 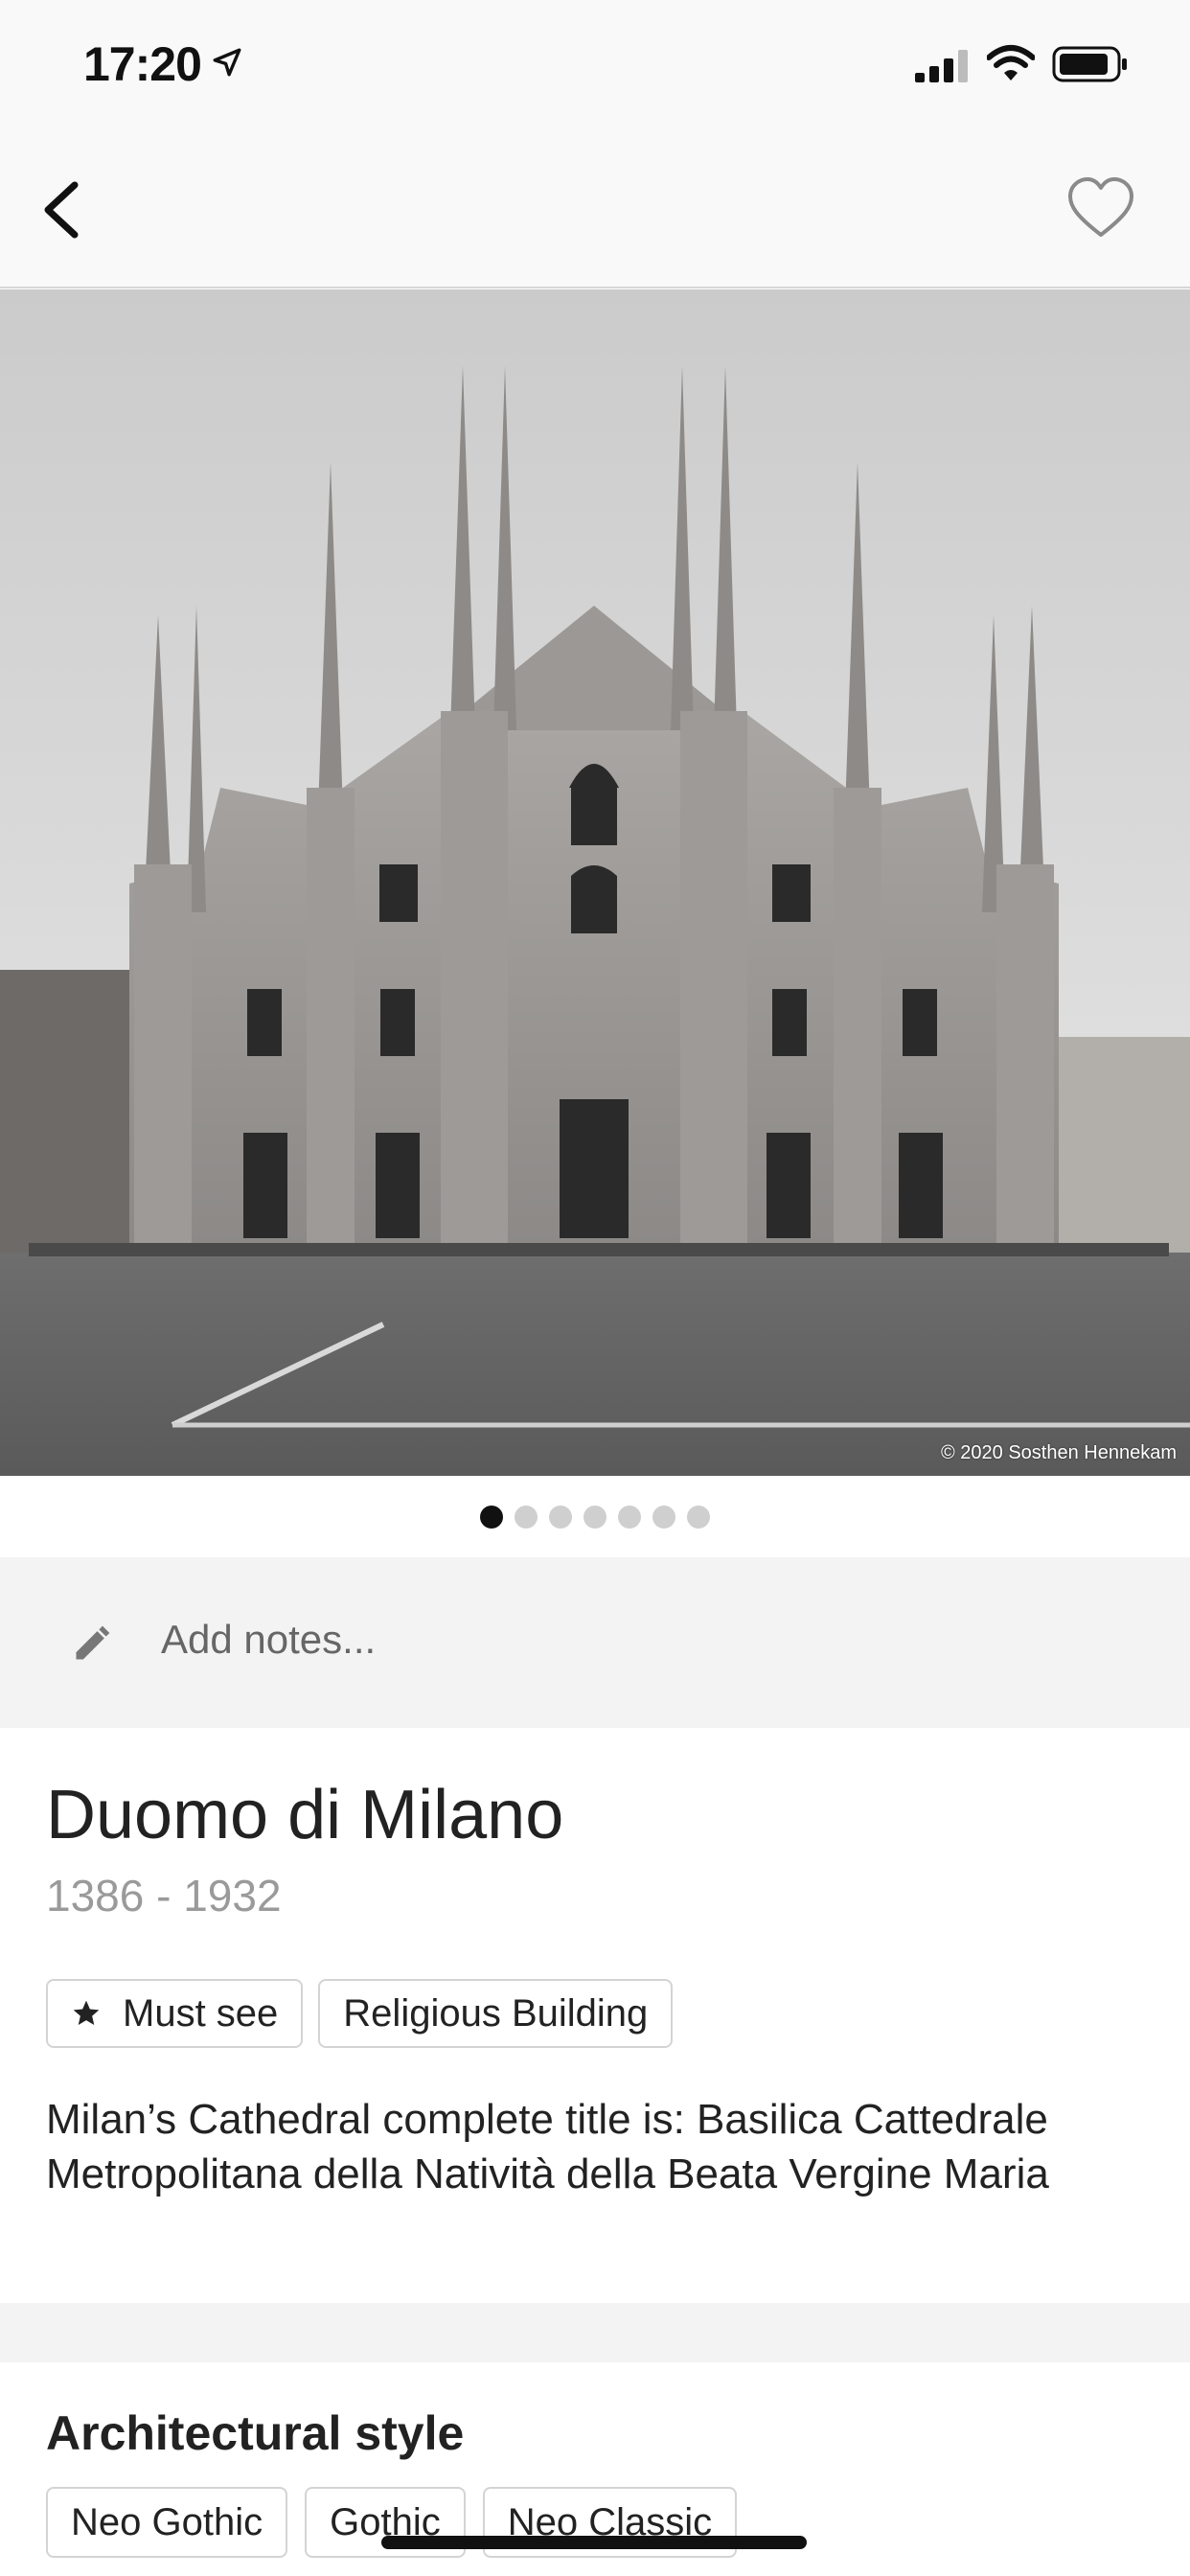 I want to click on tag-religious-building: Religious Building, so click(x=496, y=2013).